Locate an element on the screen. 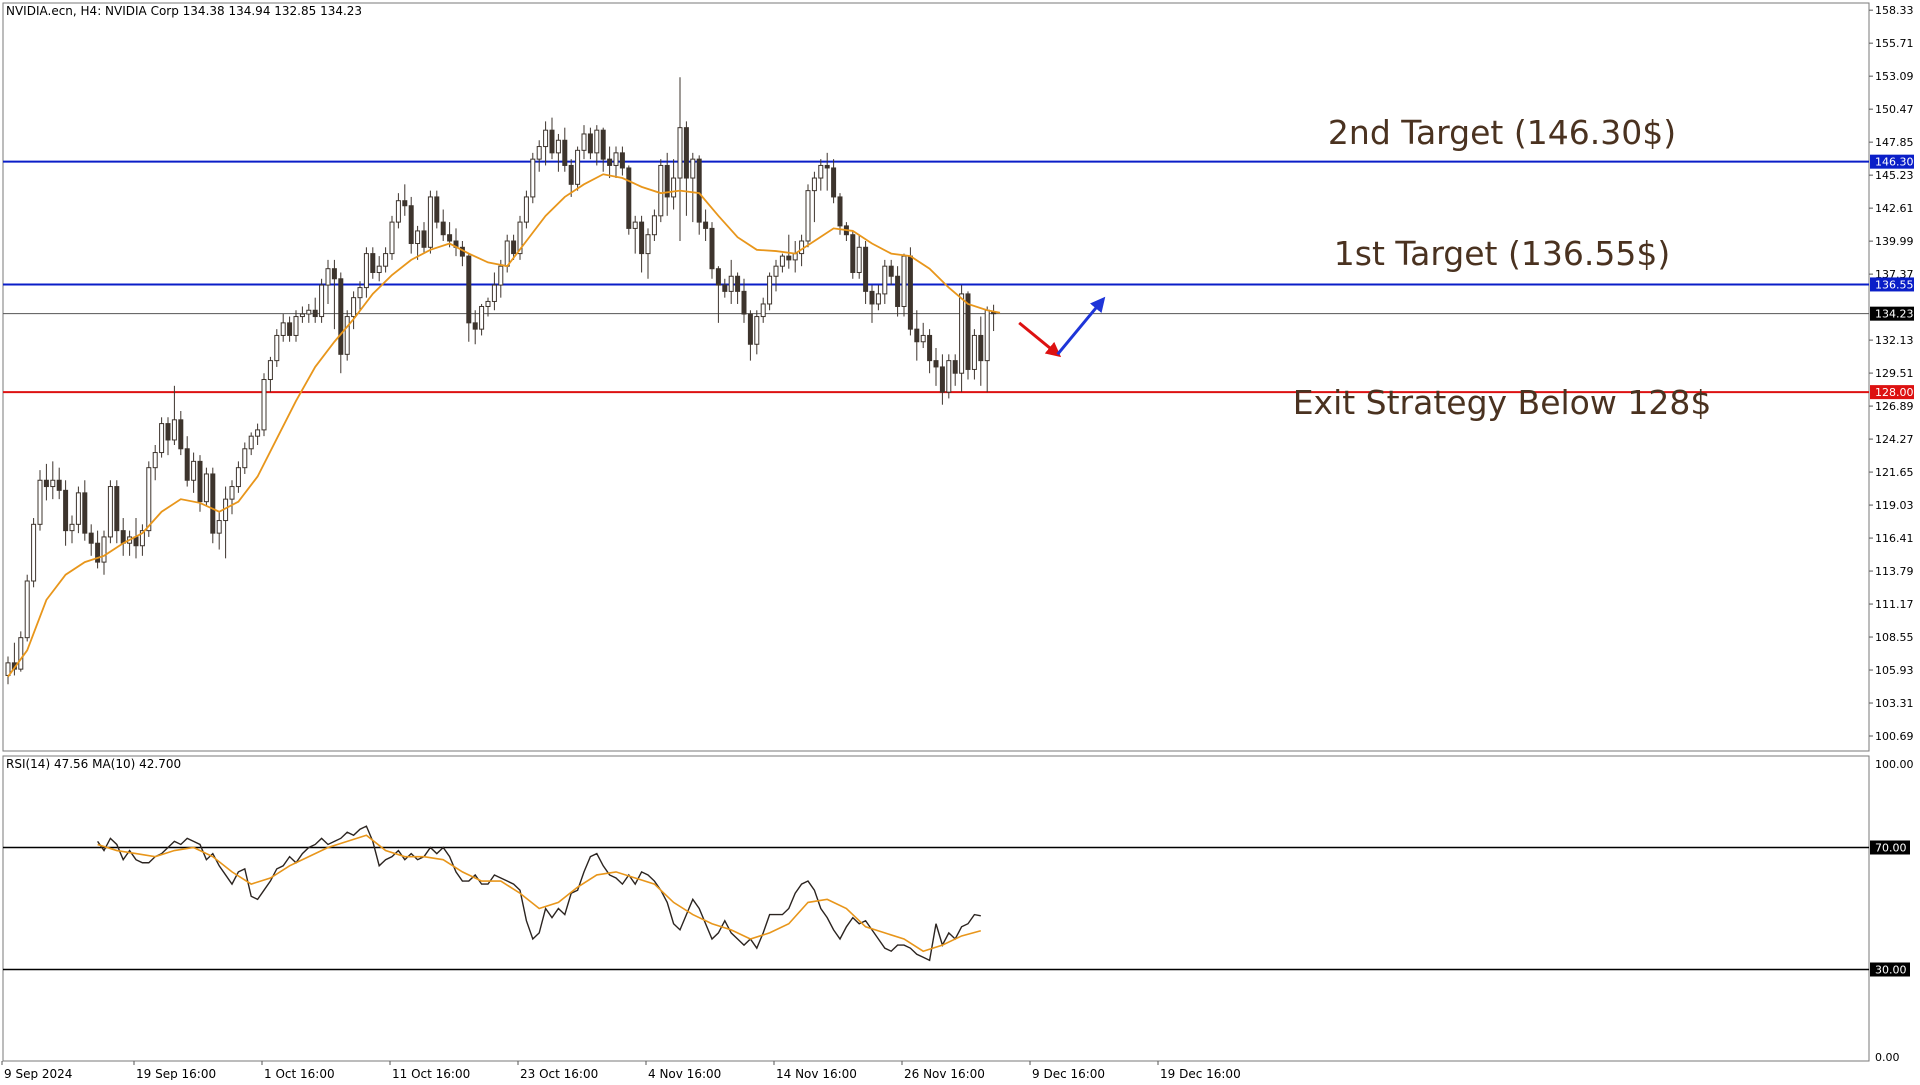  price-tick-label-9: 132.13 is located at coordinates (1894, 340).